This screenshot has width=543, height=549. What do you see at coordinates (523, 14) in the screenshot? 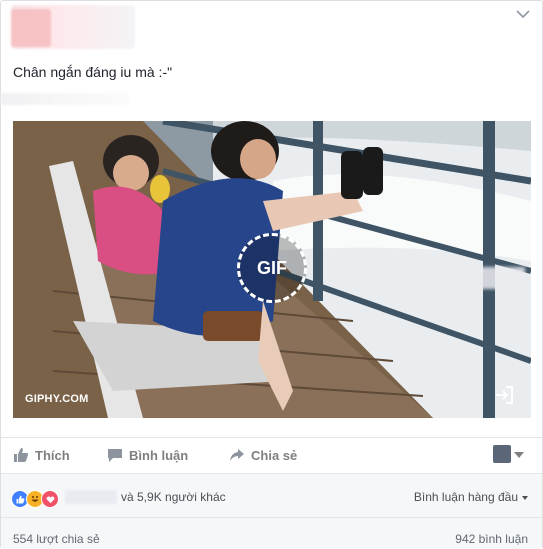
I see `chevron-down-icon` at bounding box center [523, 14].